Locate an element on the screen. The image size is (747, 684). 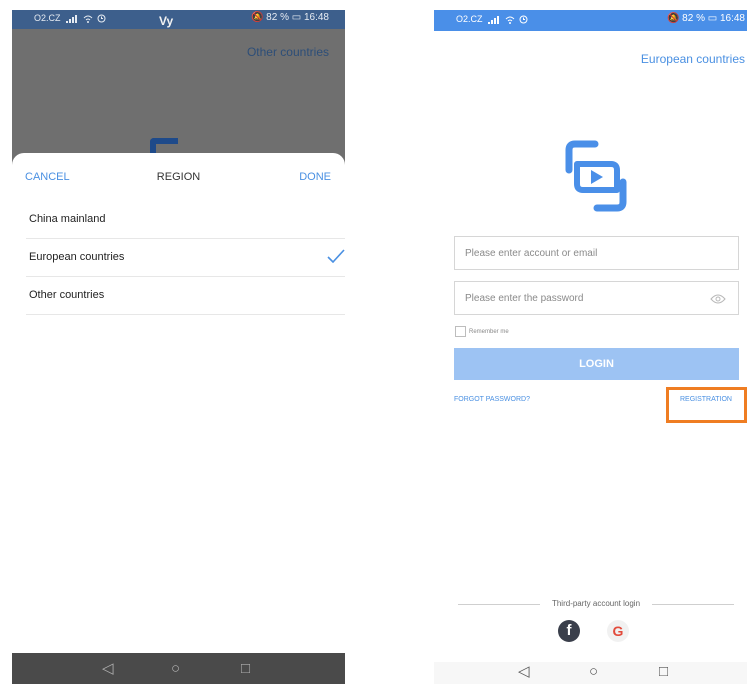
third-party-label: Third-party account login is located at coordinates (596, 603).